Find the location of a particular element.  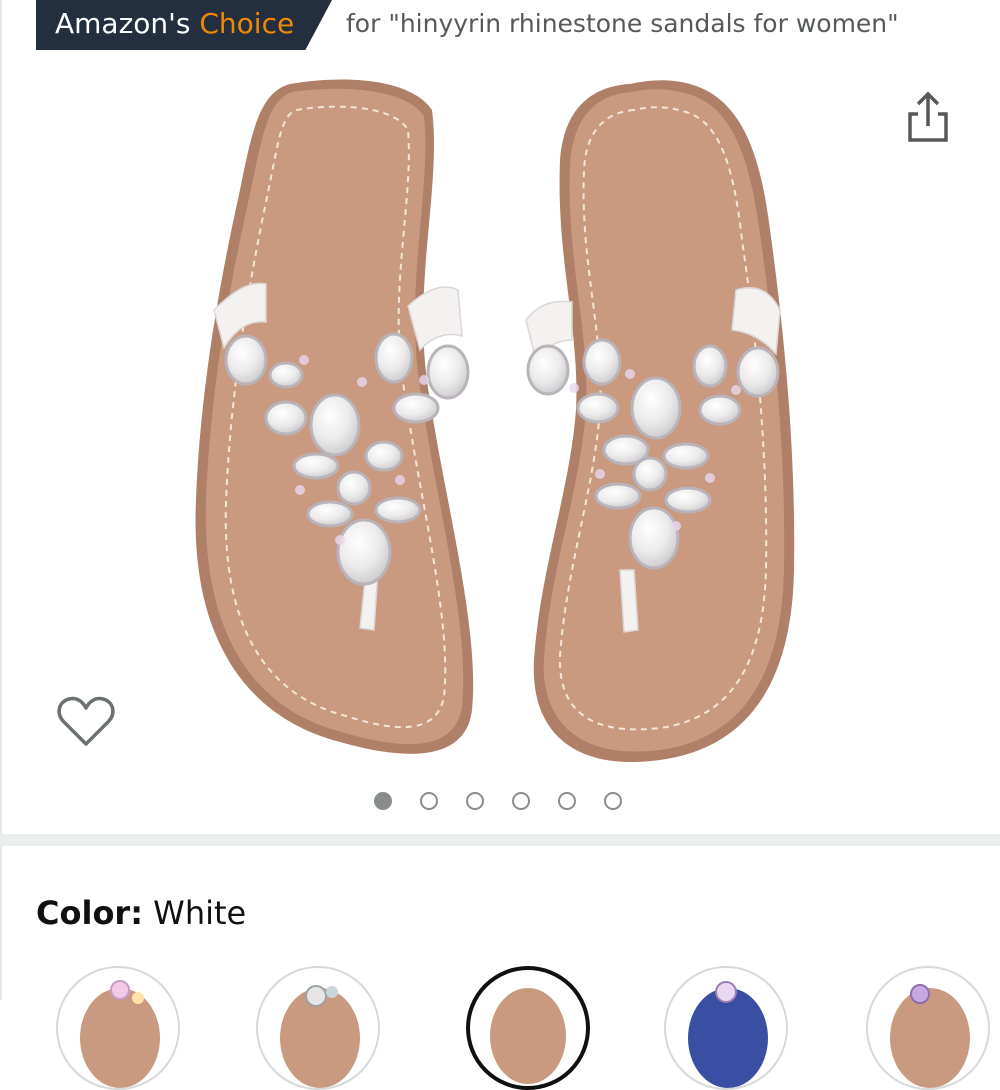

badge-highlight: Choice is located at coordinates (247, 23).